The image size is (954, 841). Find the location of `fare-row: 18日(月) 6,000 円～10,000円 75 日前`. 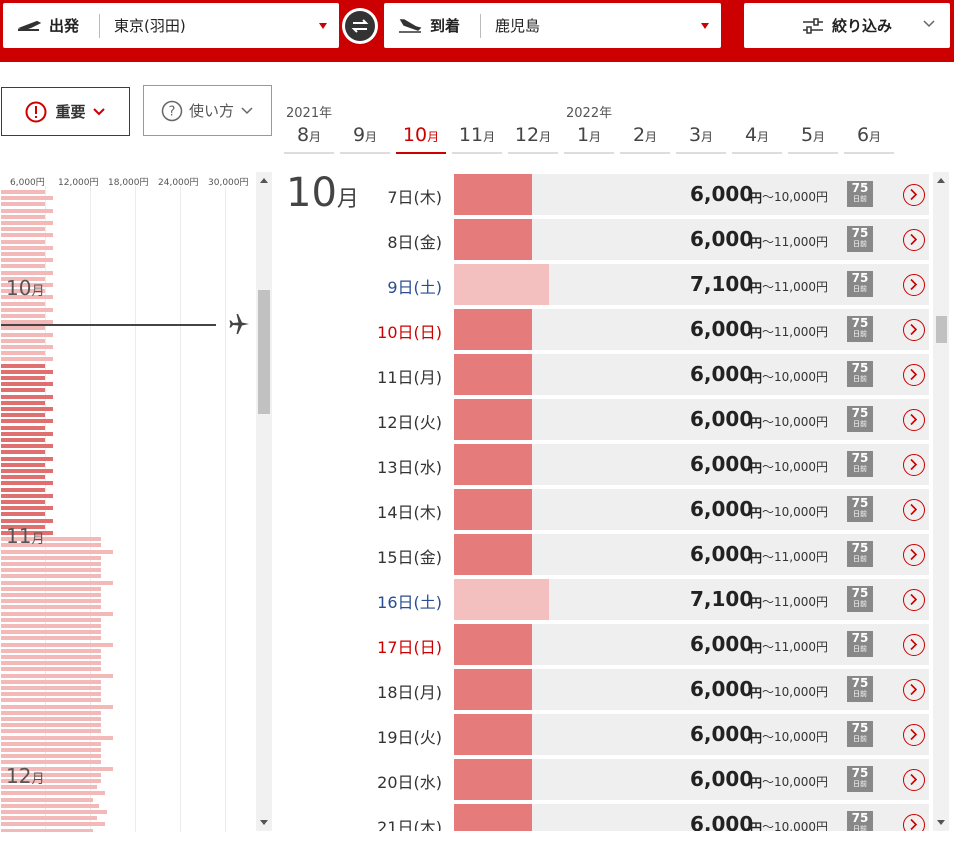

fare-row: 18日(月) 6,000 円～10,000円 75 日前 is located at coordinates (644, 689).